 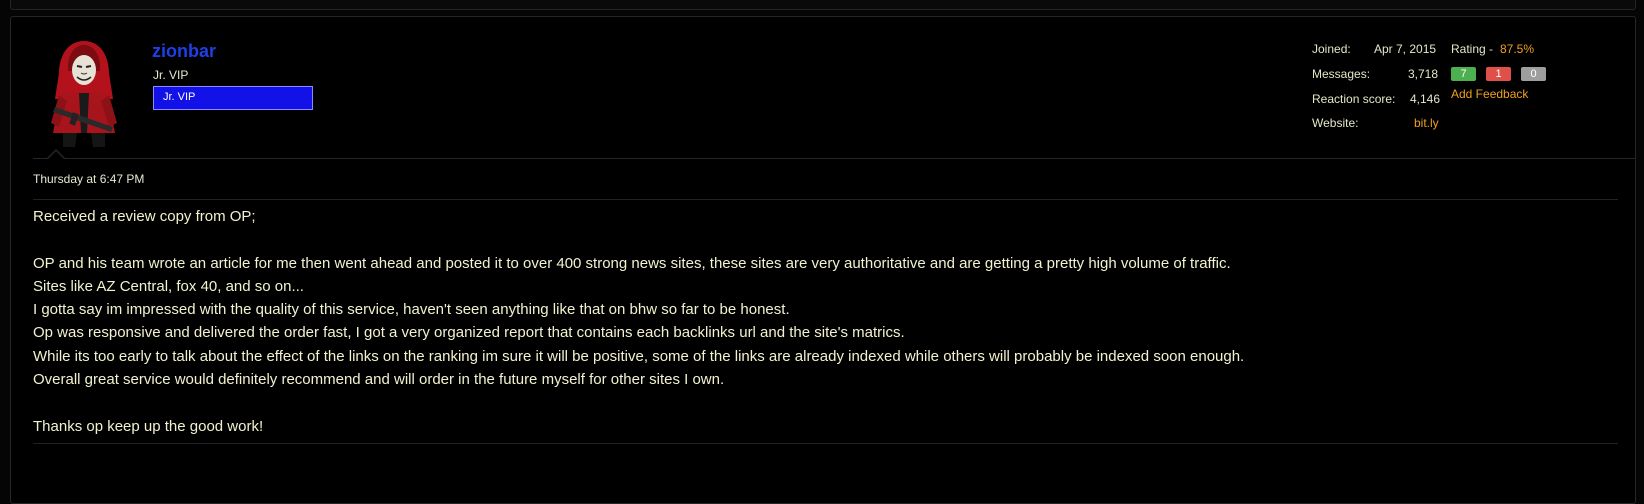 What do you see at coordinates (148, 426) in the screenshot?
I see `message-line: Thanks op keep up the good work!` at bounding box center [148, 426].